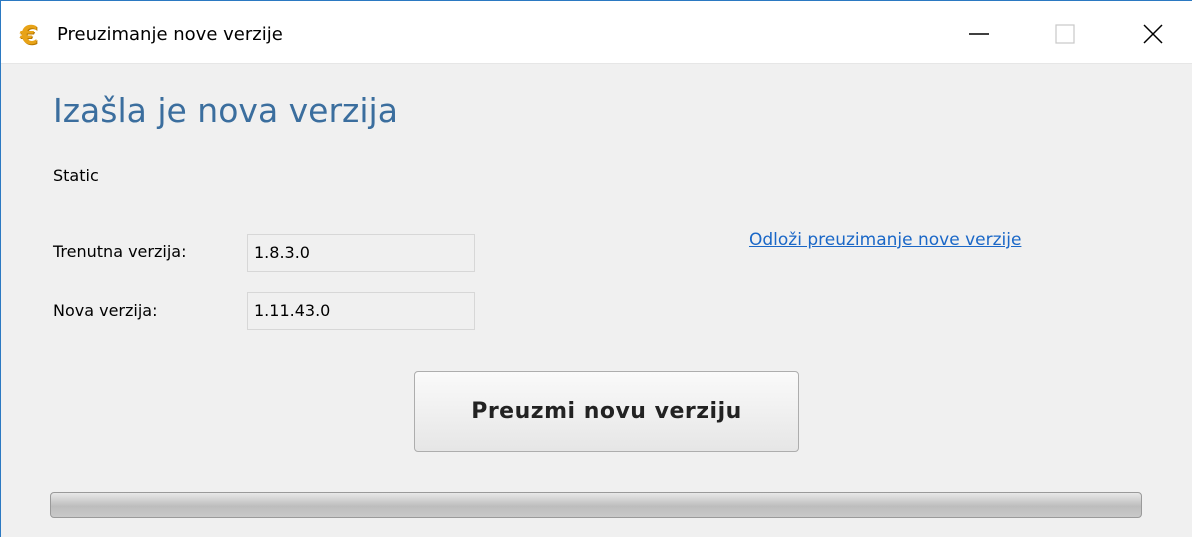 Image resolution: width=1192 pixels, height=537 pixels. What do you see at coordinates (170, 34) in the screenshot?
I see `window-title: Preuzimanje nove verzije` at bounding box center [170, 34].